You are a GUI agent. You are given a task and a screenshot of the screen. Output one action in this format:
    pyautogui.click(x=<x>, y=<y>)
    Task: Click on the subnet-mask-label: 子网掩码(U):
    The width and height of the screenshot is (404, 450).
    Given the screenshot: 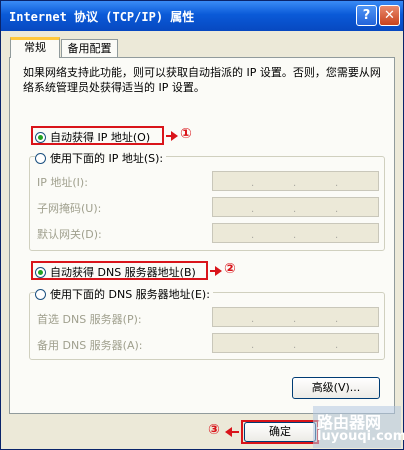 What is the action you would take?
    pyautogui.click(x=69, y=208)
    